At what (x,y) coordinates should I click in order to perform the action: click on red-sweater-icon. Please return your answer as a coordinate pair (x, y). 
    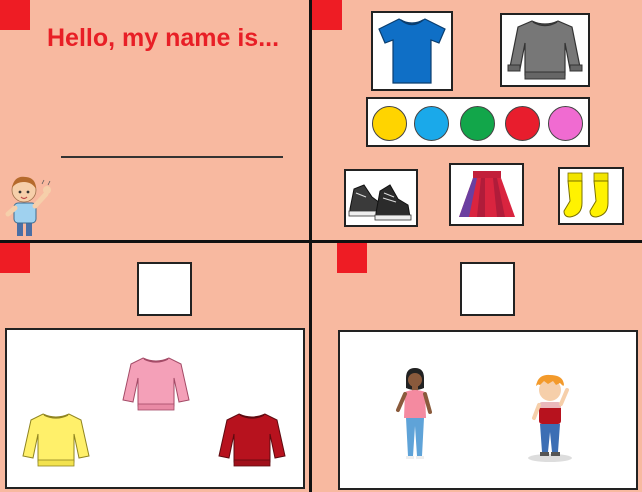
    Looking at the image, I should click on (252, 440).